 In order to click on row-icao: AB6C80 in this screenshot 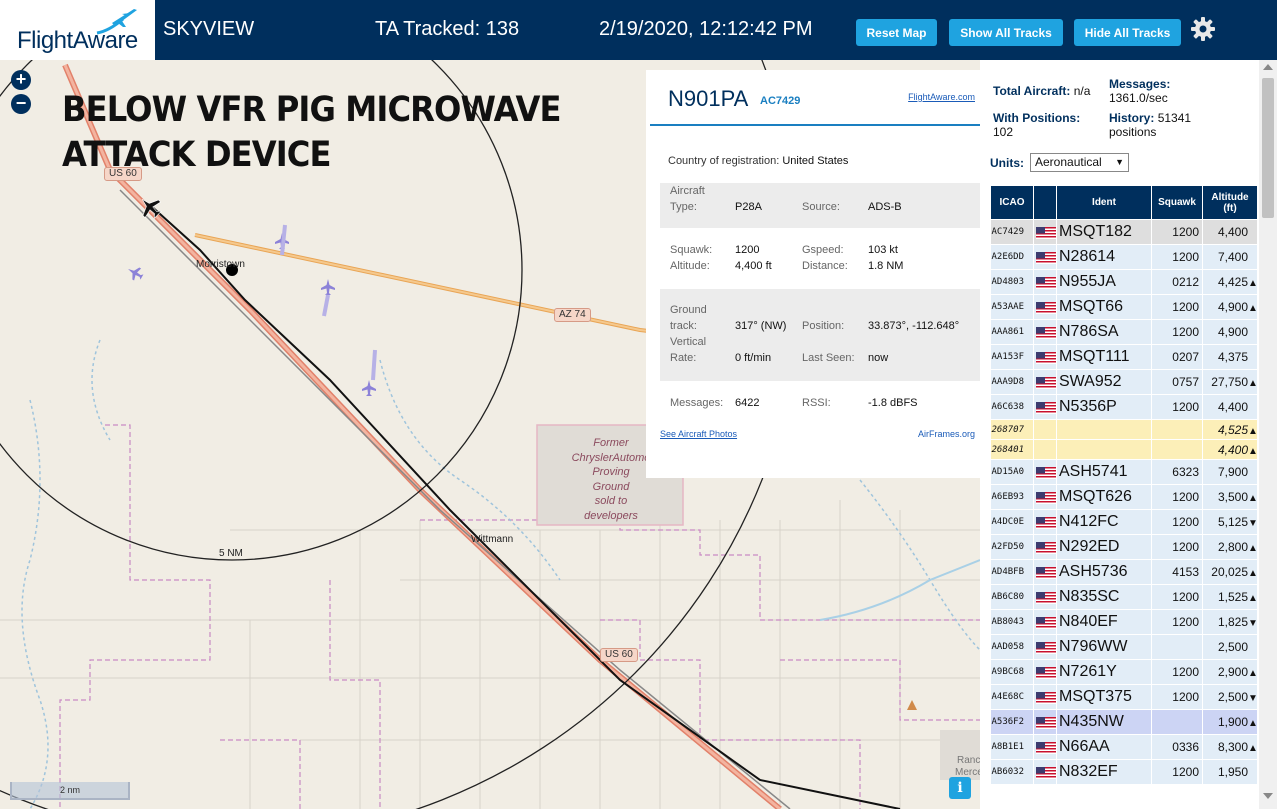, I will do `click(1012, 597)`.